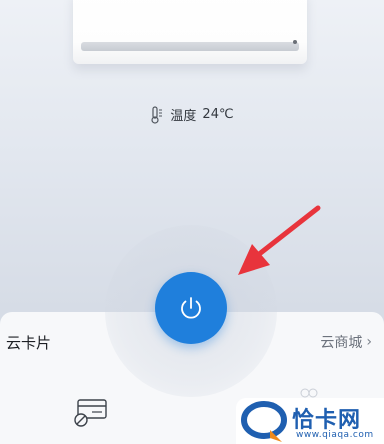 Image resolution: width=384 pixels, height=444 pixels. Describe the element at coordinates (157, 114) in the screenshot. I see `thermometer-icon` at that location.